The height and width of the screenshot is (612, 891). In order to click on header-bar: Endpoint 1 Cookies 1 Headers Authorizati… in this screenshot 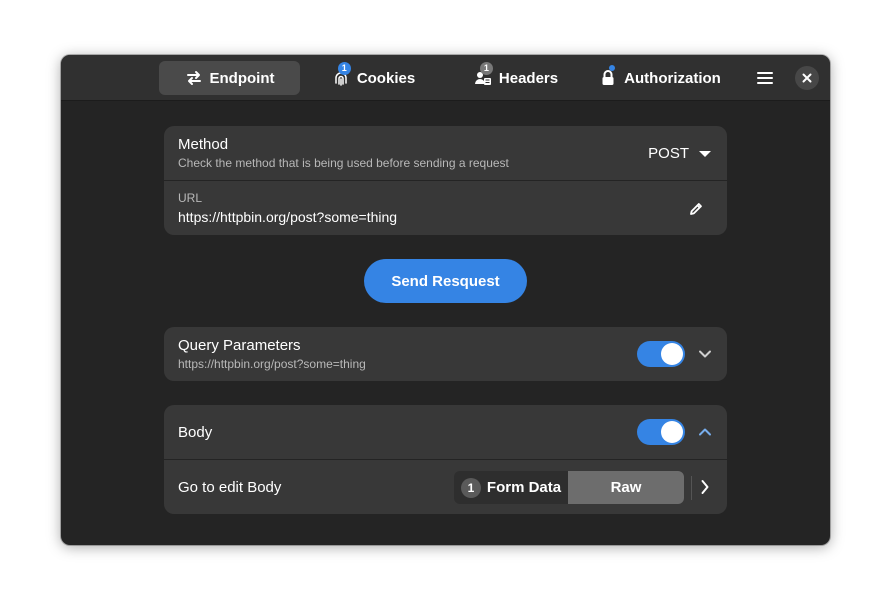, I will do `click(445, 78)`.